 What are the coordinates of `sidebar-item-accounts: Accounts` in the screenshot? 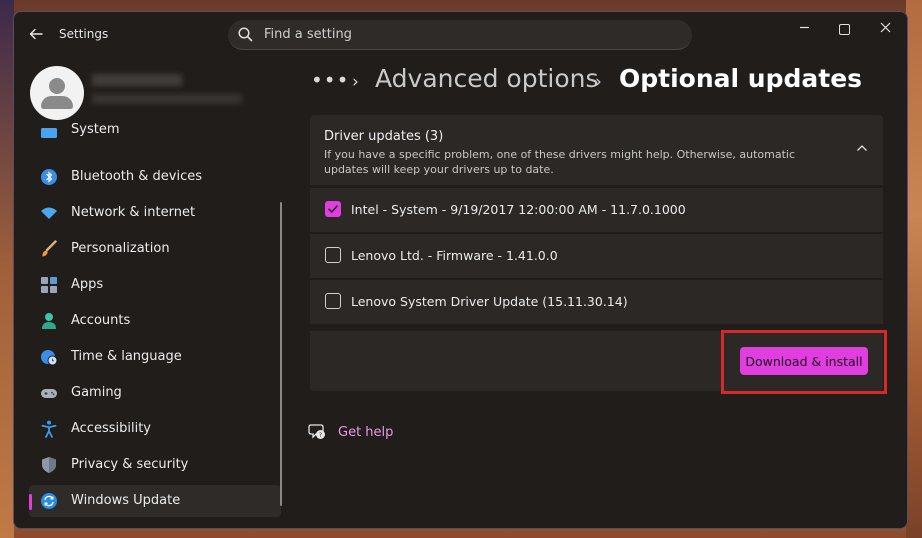 It's located at (155, 321).